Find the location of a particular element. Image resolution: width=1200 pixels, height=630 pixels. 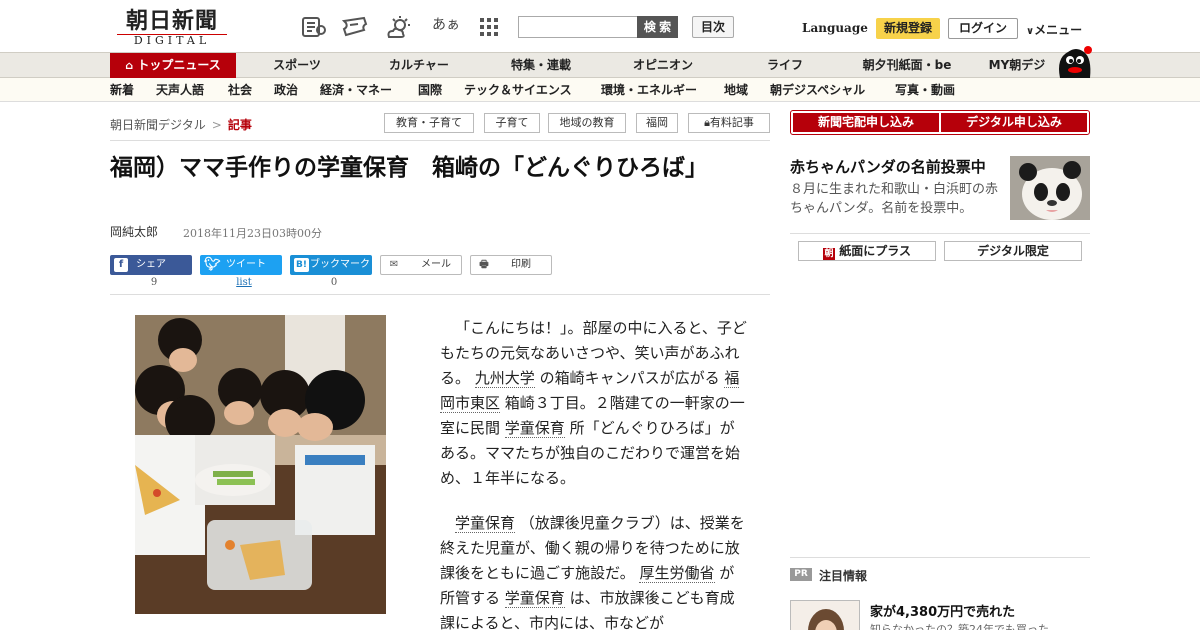

nav-international: 国際 is located at coordinates (430, 90).